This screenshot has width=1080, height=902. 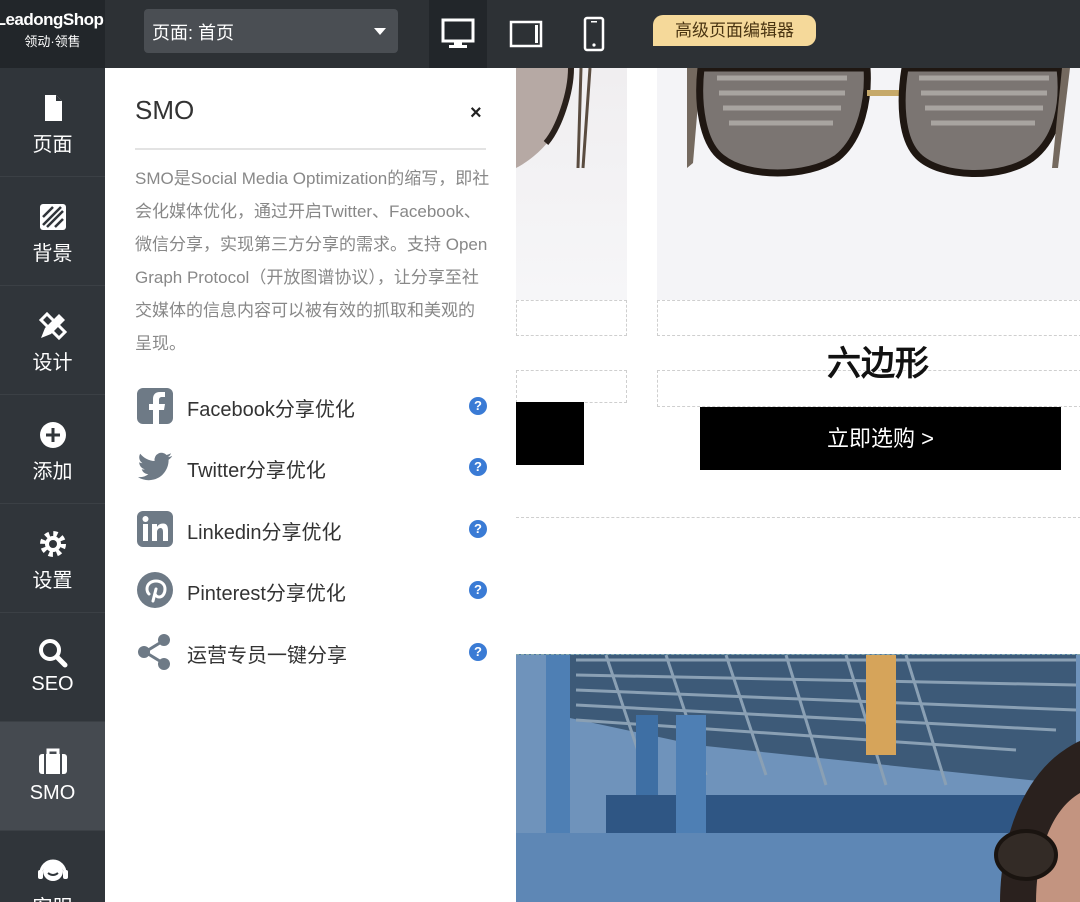 What do you see at coordinates (878, 360) in the screenshot?
I see `product-name: 六边形` at bounding box center [878, 360].